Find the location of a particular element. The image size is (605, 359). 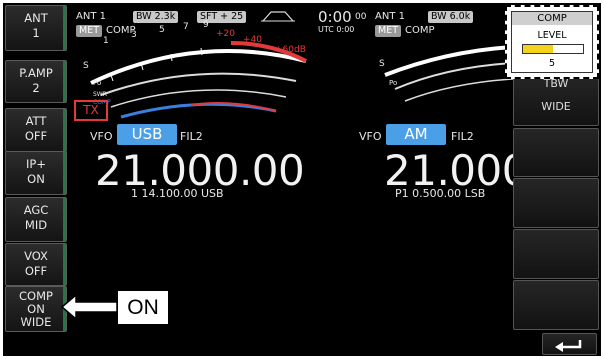

ant-button: ANT 1 is located at coordinates (36, 28).